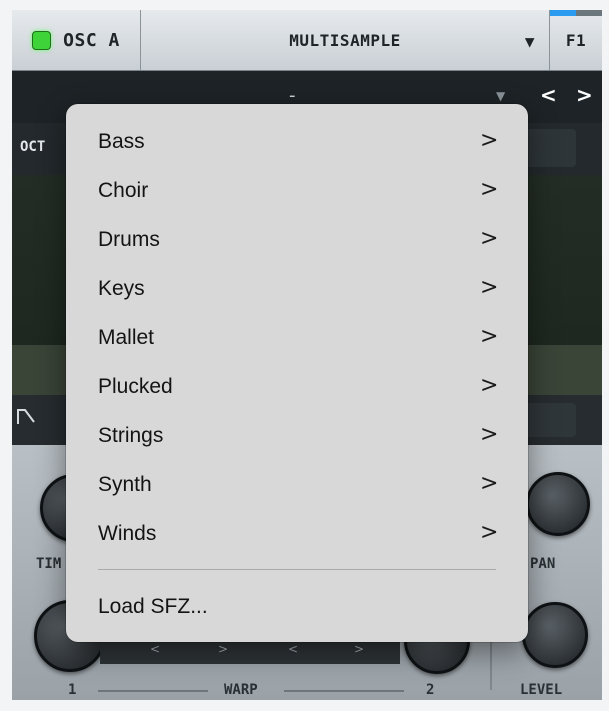 This screenshot has height=711, width=609. I want to click on pan-knob, so click(558, 504).